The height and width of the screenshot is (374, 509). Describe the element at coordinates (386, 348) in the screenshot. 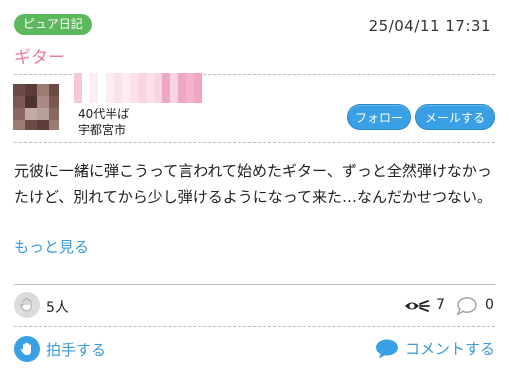

I see `comment-action-icon` at that location.